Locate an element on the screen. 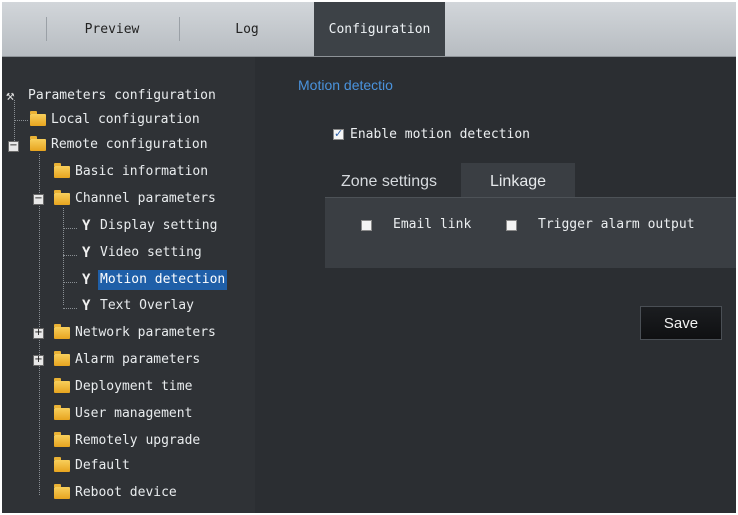 The height and width of the screenshot is (515, 738). tab-preview: Preview is located at coordinates (112, 29).